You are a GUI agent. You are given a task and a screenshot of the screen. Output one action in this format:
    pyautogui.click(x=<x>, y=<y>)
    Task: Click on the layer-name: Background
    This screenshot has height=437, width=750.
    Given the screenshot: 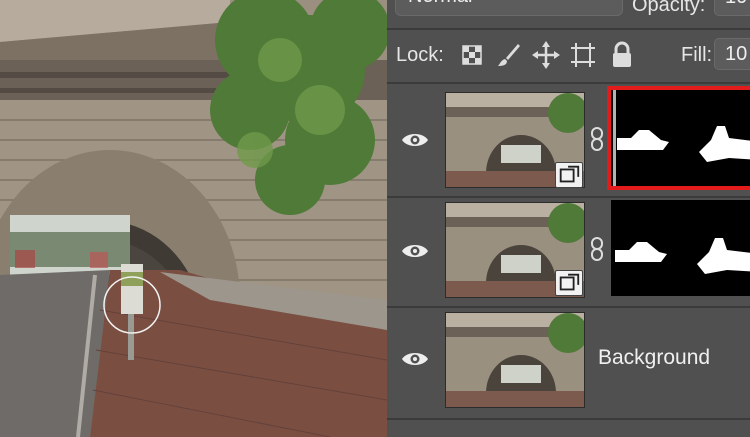 What is the action you would take?
    pyautogui.click(x=654, y=358)
    